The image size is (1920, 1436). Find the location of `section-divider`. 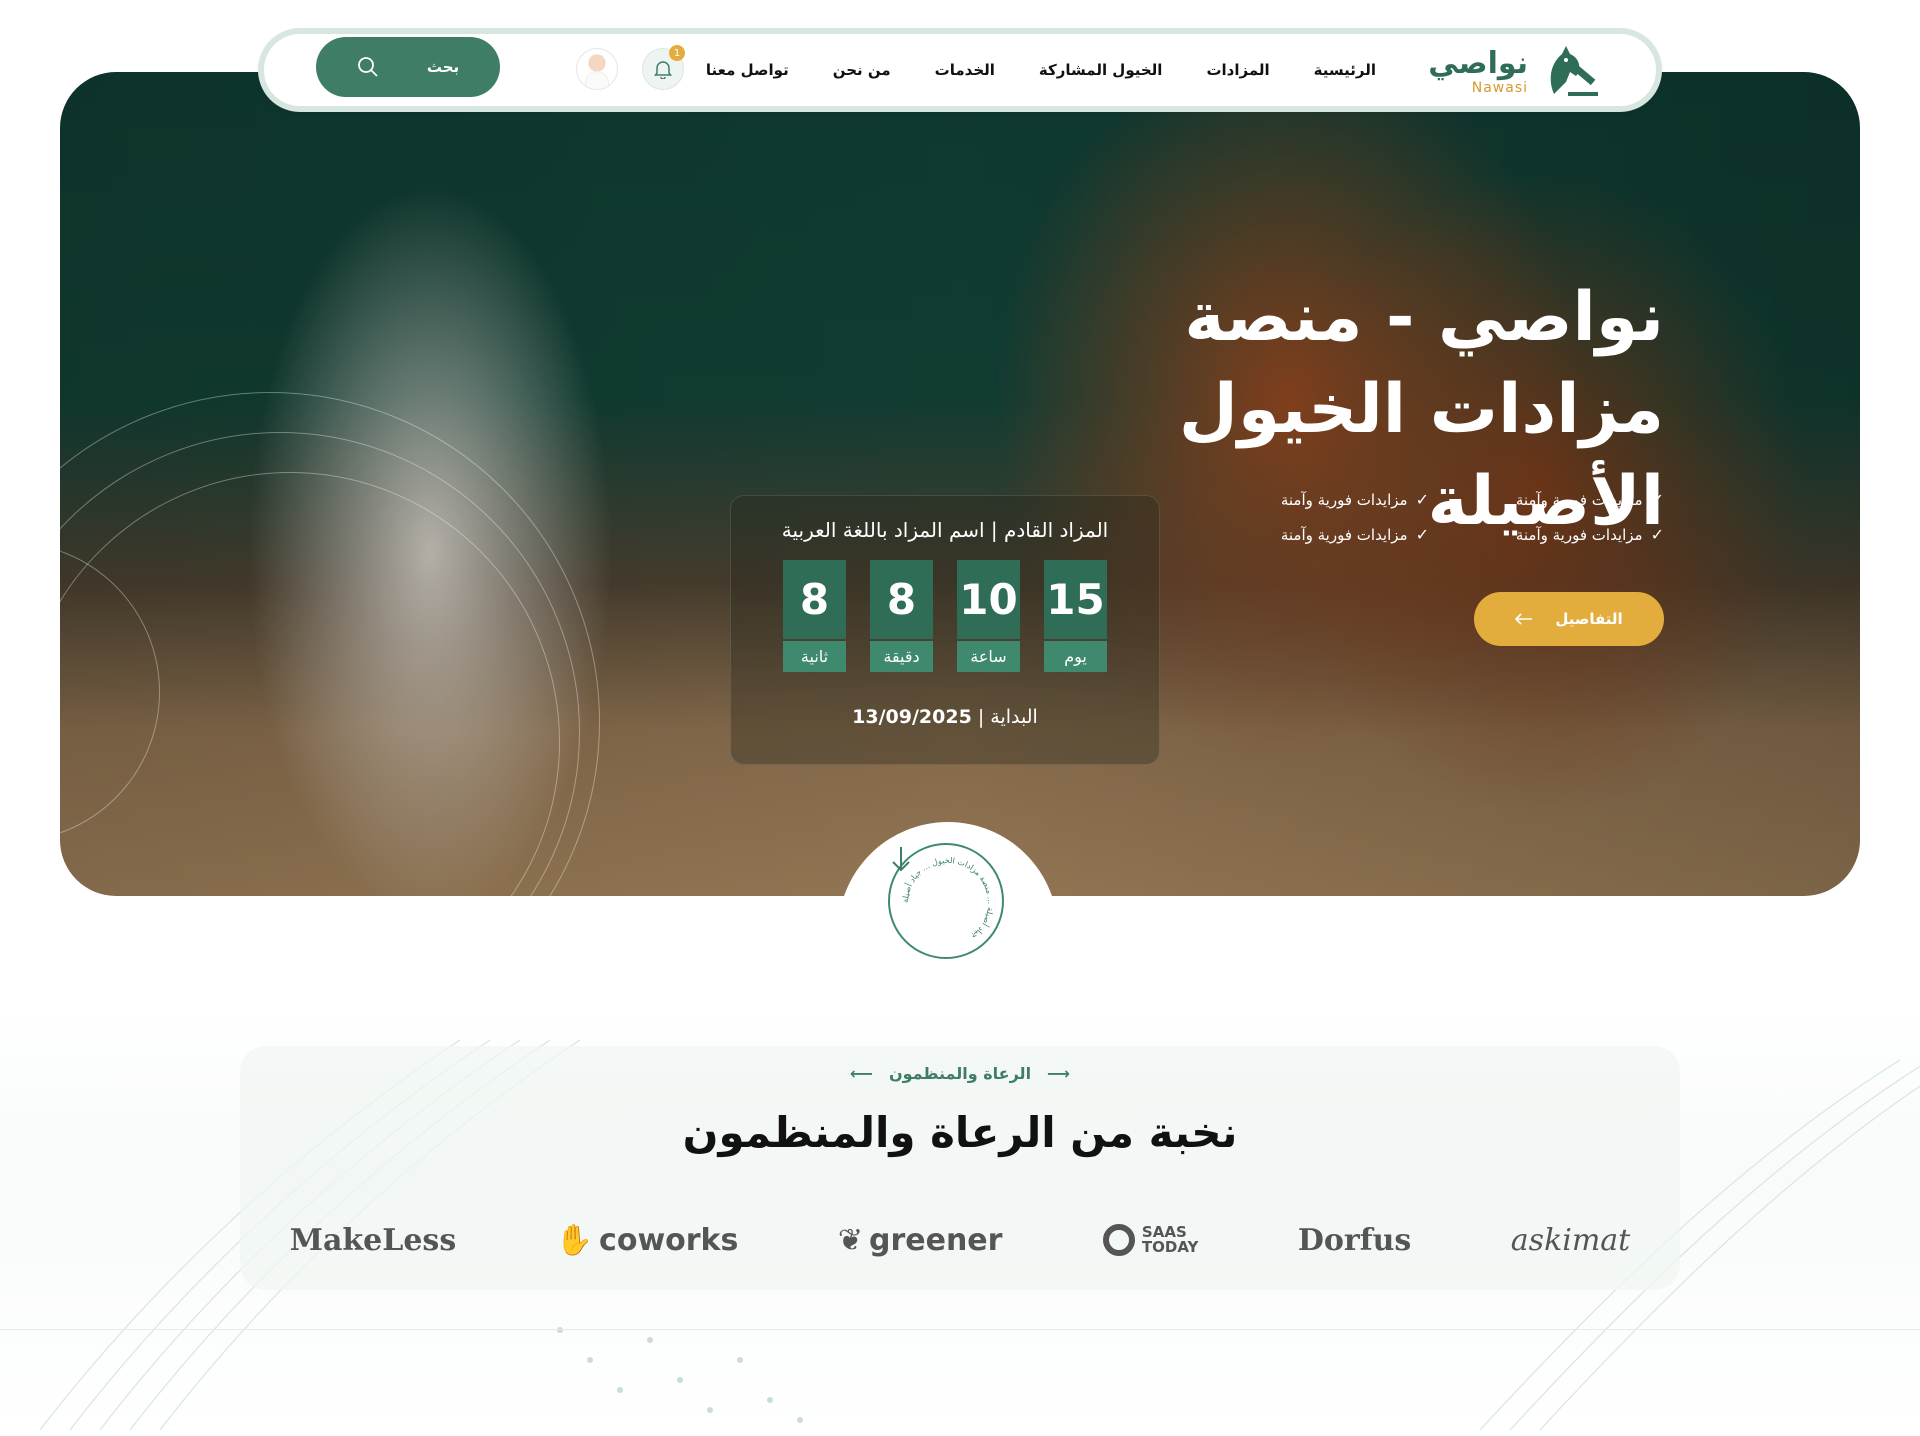

section-divider is located at coordinates (960, 1329).